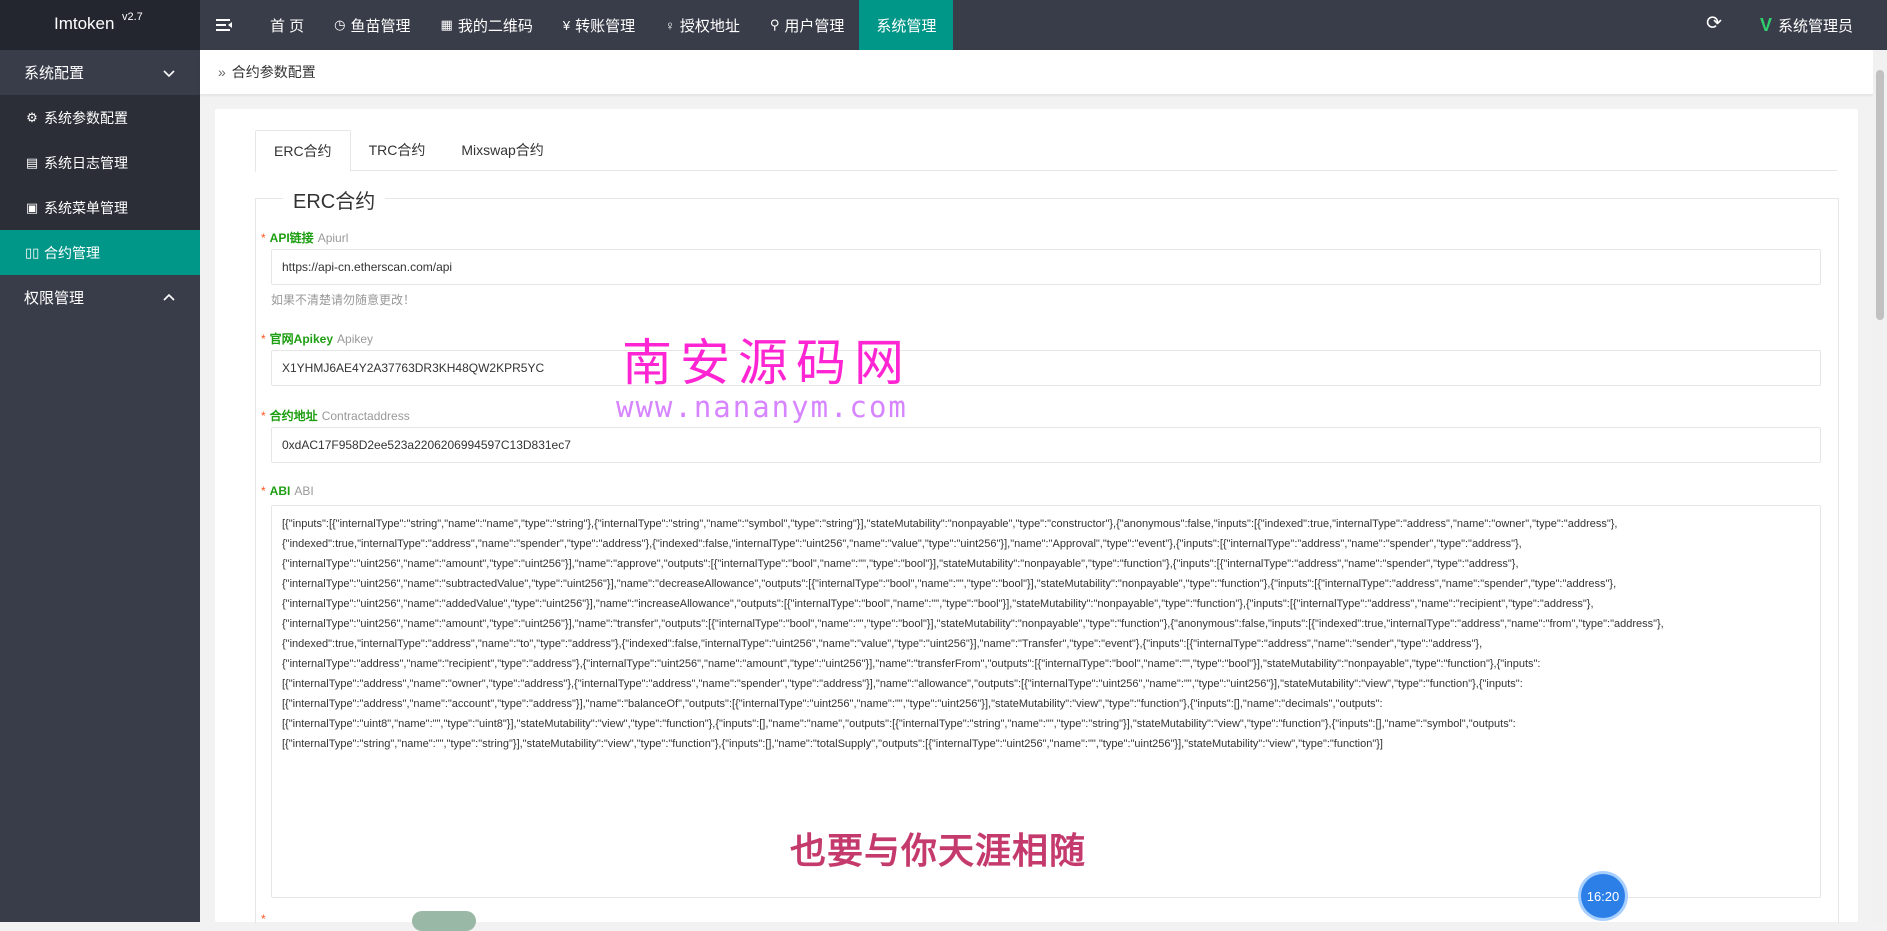 The height and width of the screenshot is (931, 1887). I want to click on log-icon: ▤, so click(32, 162).